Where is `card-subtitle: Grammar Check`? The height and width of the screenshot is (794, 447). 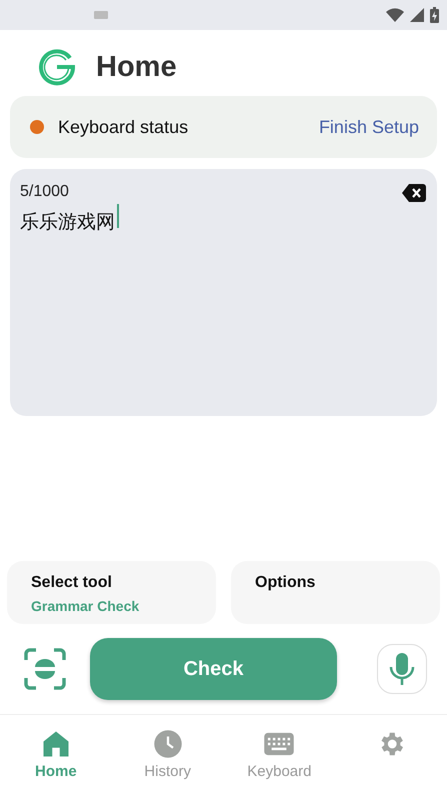
card-subtitle: Grammar Check is located at coordinates (85, 606).